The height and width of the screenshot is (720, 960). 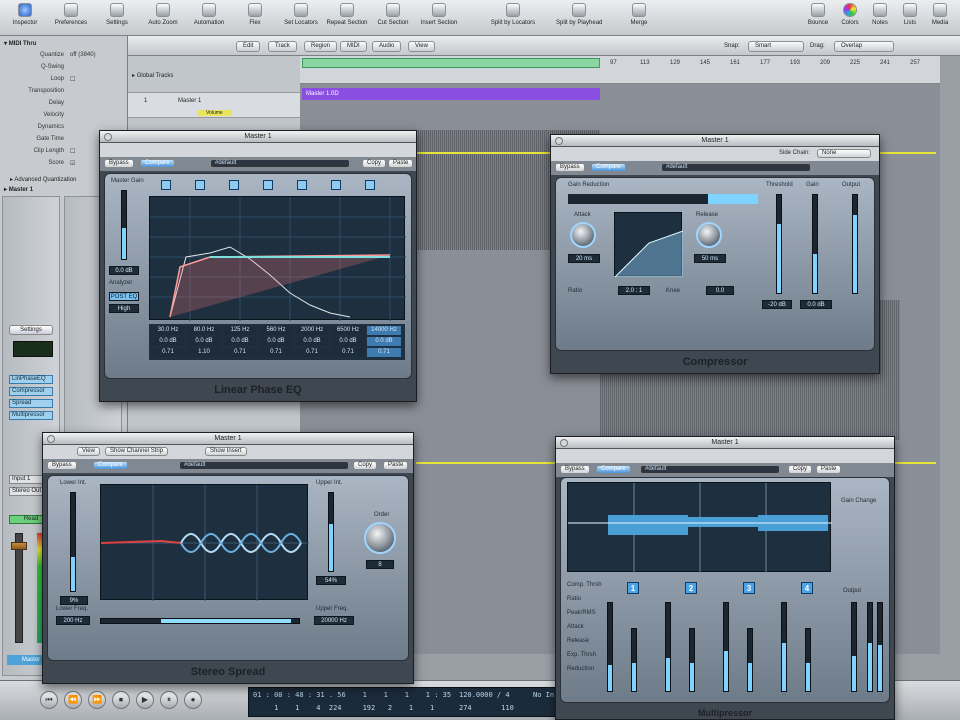 What do you see at coordinates (255, 18) in the screenshot?
I see `toolbar-button-flex: Flex` at bounding box center [255, 18].